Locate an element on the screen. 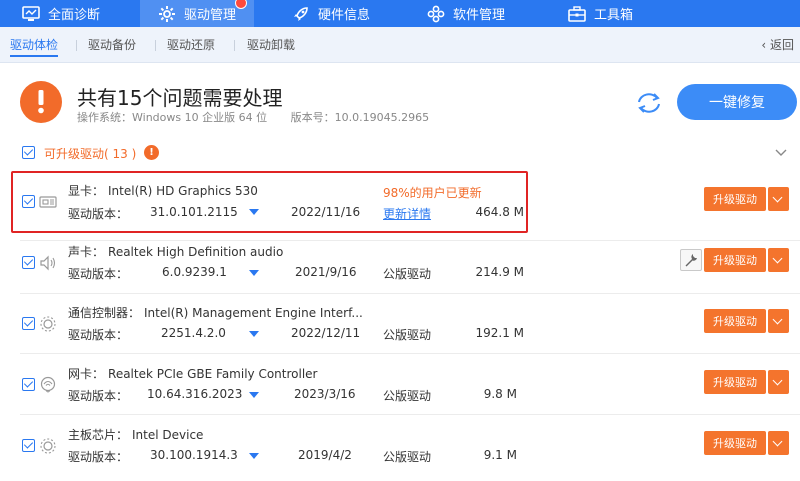  version-value: 10.0.19045.2965 is located at coordinates (382, 117).